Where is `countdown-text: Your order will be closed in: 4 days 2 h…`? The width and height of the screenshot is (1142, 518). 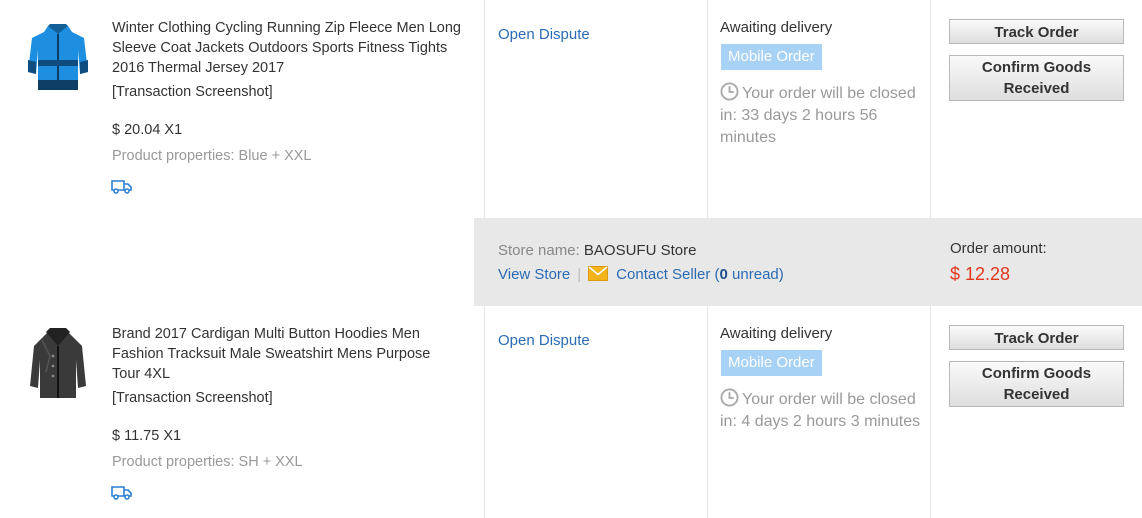
countdown-text: Your order will be closed in: 4 days 2 h… is located at coordinates (820, 410).